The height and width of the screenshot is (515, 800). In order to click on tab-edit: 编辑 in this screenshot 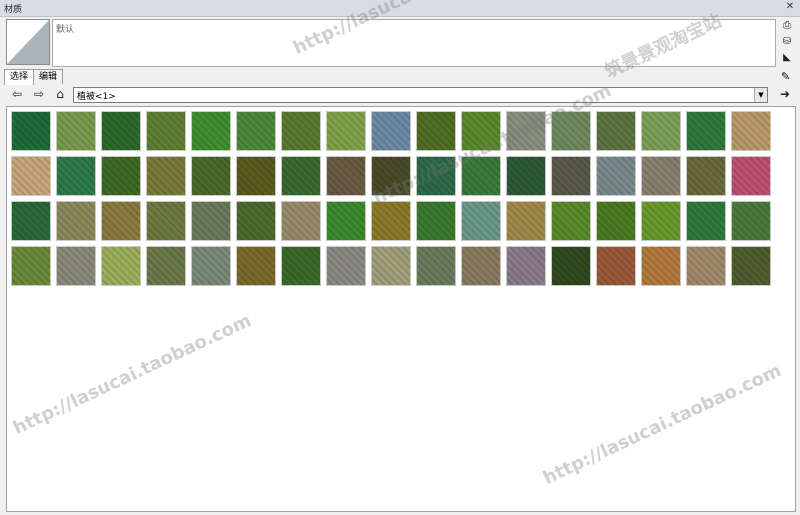, I will do `click(48, 76)`.